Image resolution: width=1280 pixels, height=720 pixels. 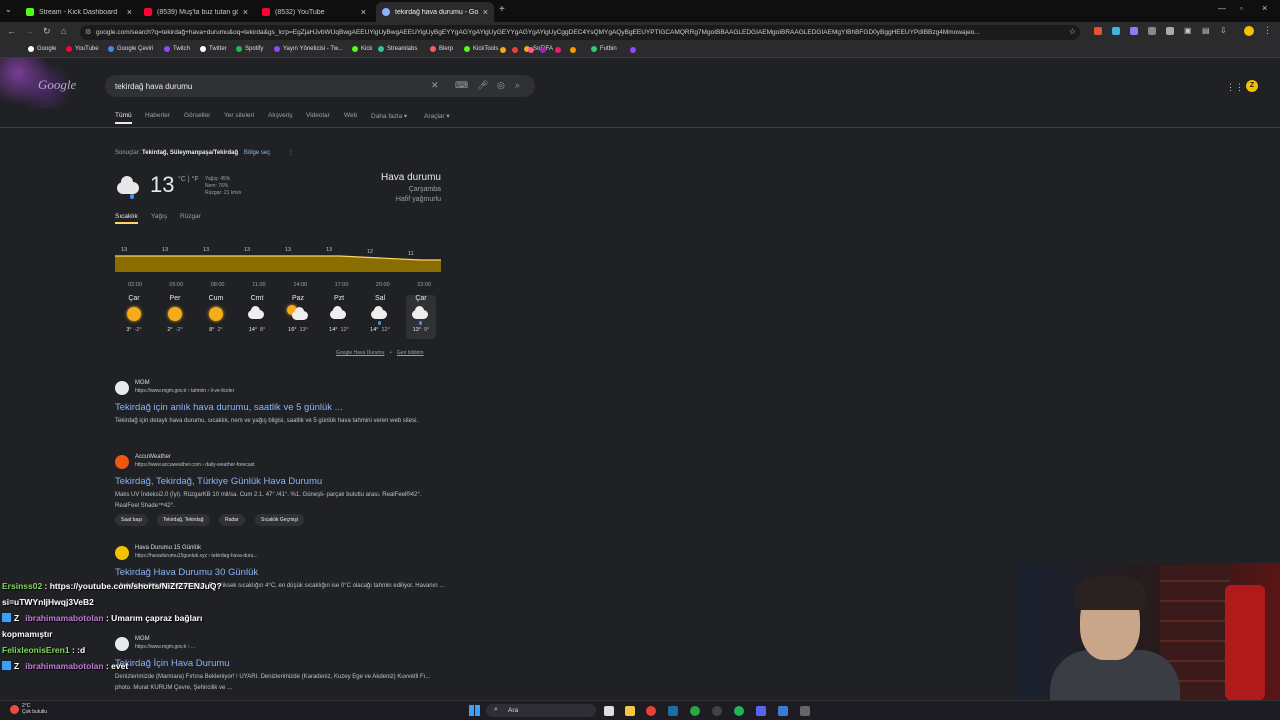 I want to click on bookmark-item: Google Çeviri, so click(x=130, y=49).